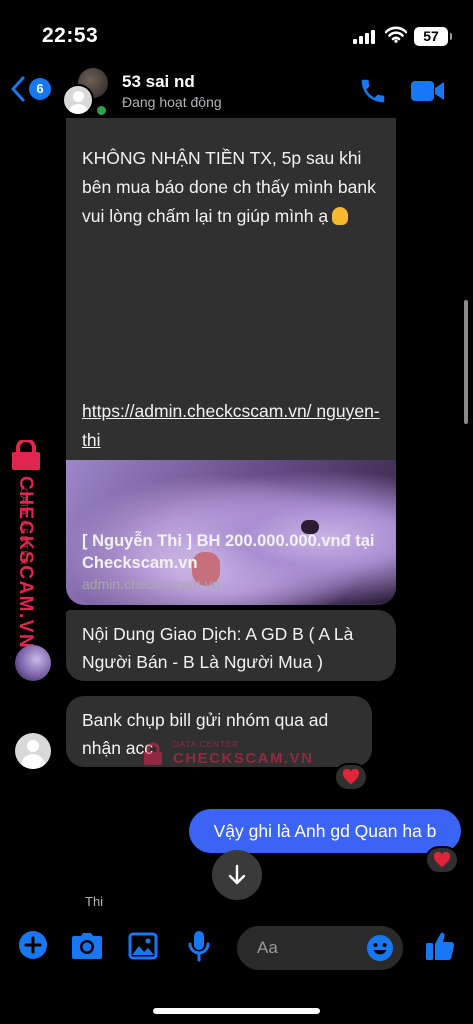  I want to click on microphone-icon, so click(199, 946).